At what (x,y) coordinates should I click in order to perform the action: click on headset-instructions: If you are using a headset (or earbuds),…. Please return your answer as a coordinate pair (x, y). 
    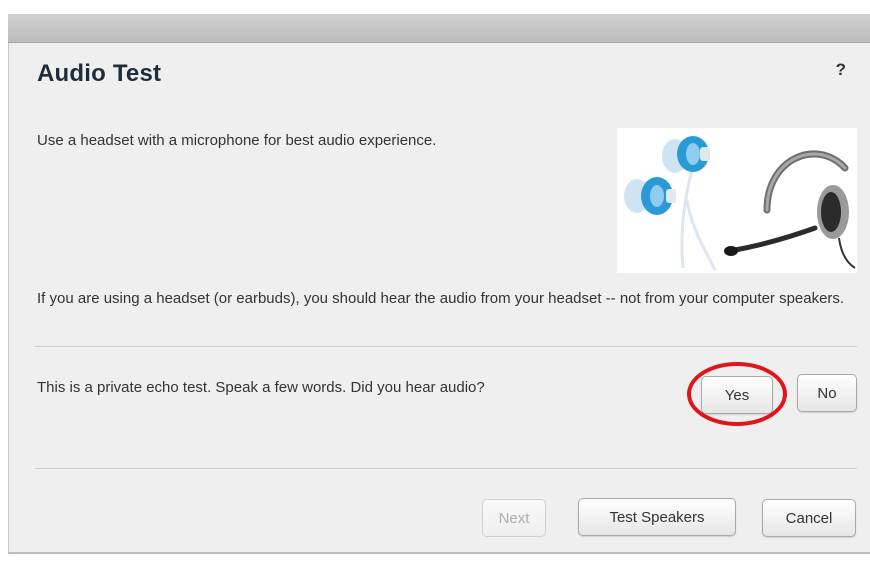
    Looking at the image, I should click on (441, 298).